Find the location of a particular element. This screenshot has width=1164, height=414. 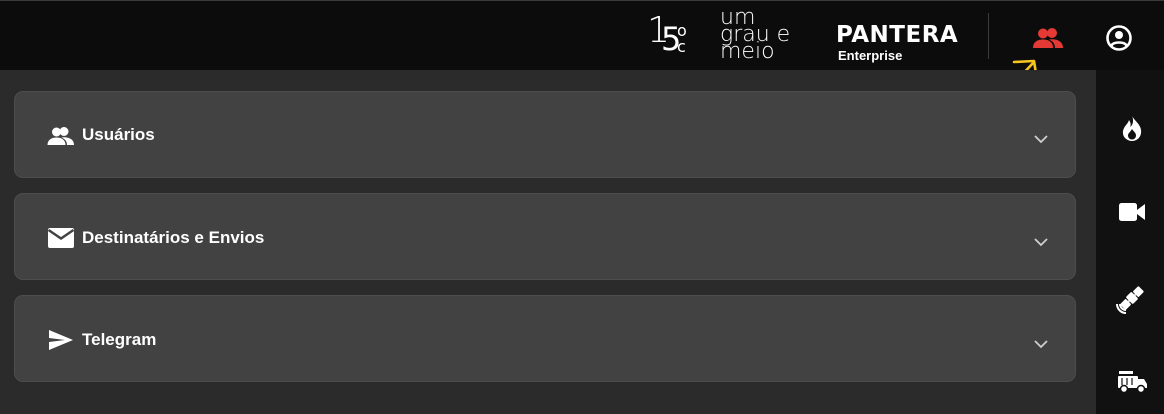

logo-1-5-unit: c is located at coordinates (681, 46).